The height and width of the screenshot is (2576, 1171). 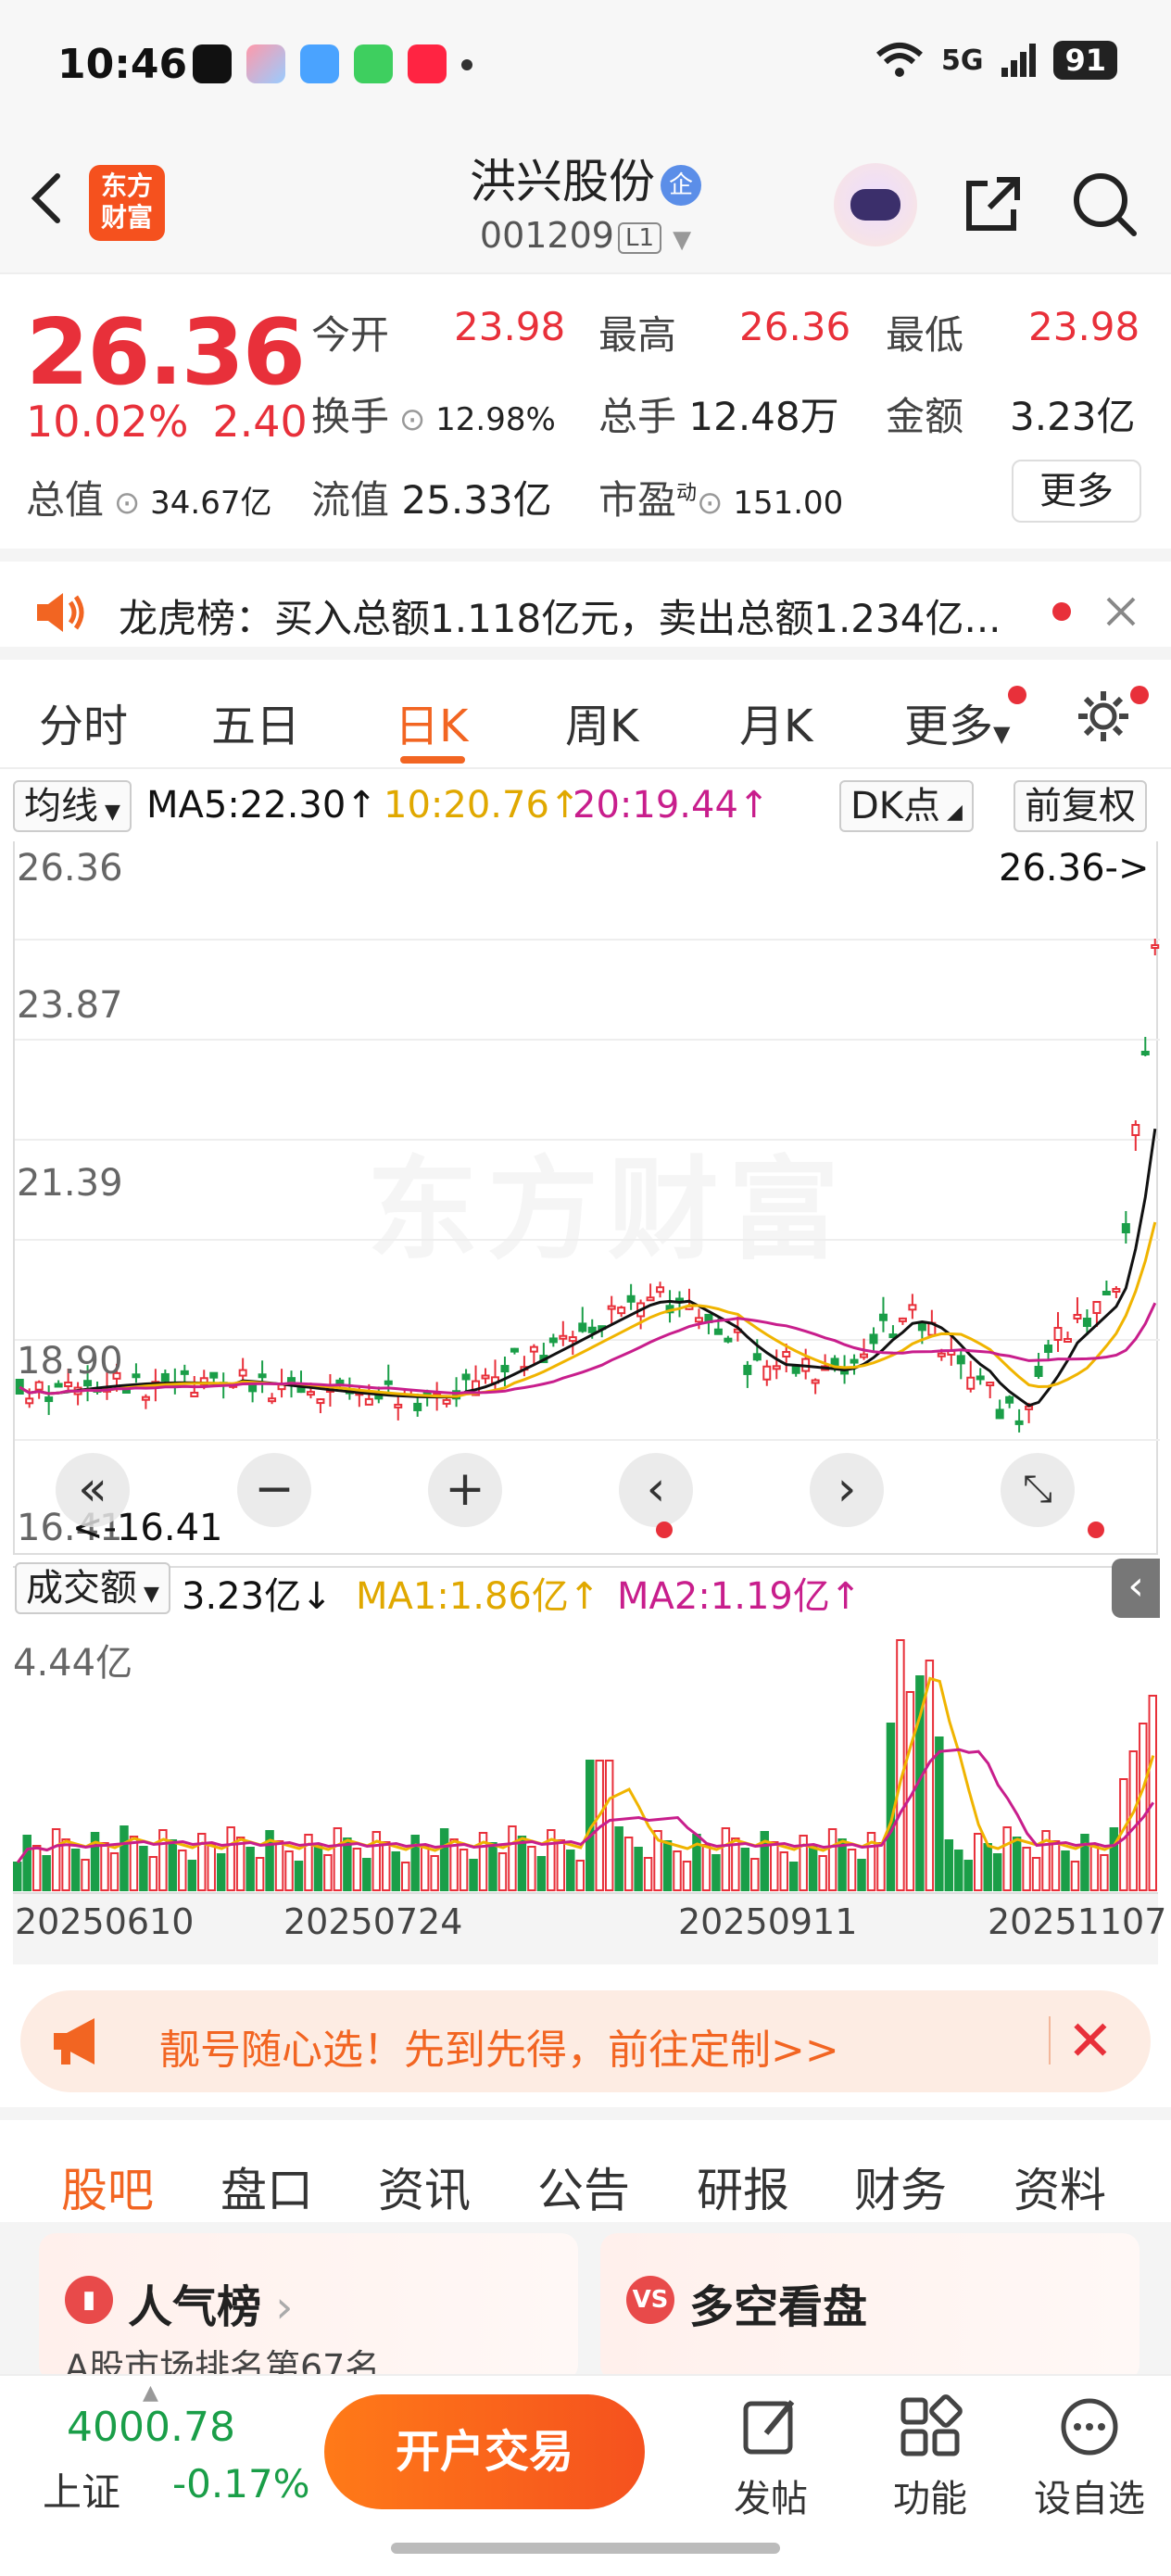 What do you see at coordinates (584, 2186) in the screenshot?
I see `tab-announcements: 公告` at bounding box center [584, 2186].